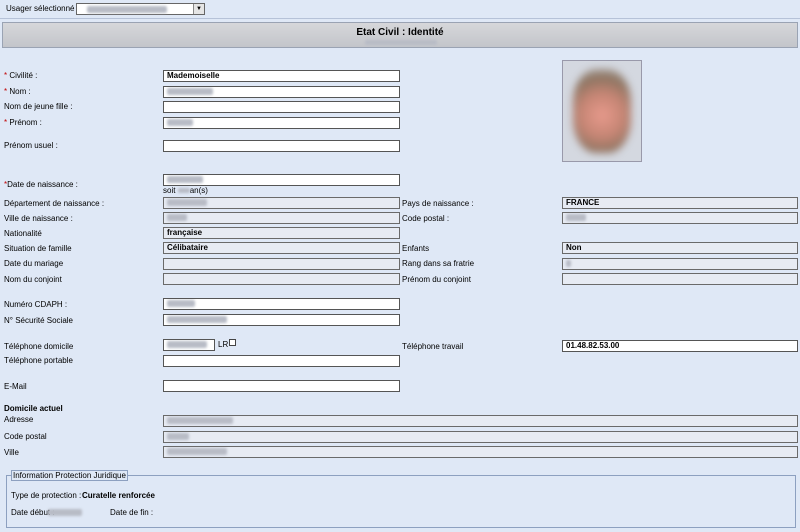 The image size is (800, 532). Describe the element at coordinates (480, 437) in the screenshot. I see `code-postal-domicile-field` at that location.